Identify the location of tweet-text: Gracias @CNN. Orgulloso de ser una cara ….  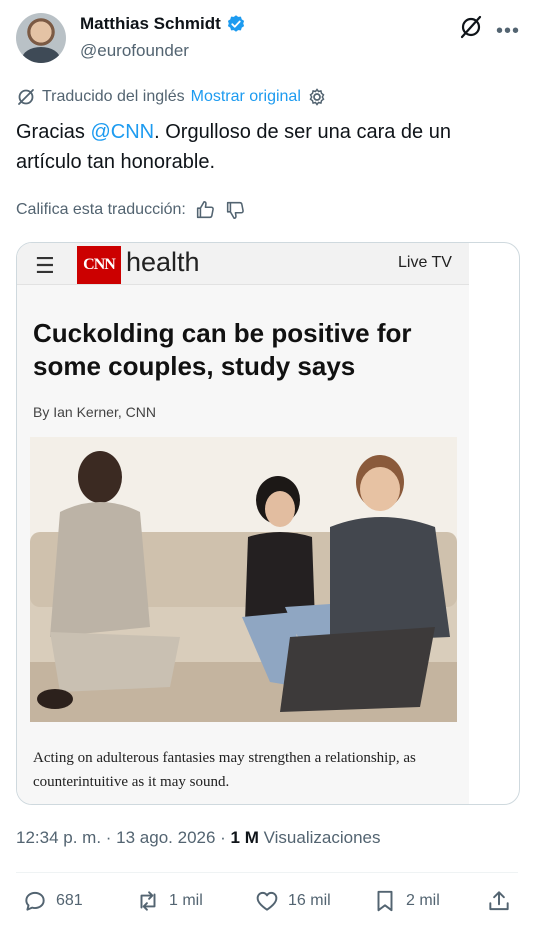
(266, 147).